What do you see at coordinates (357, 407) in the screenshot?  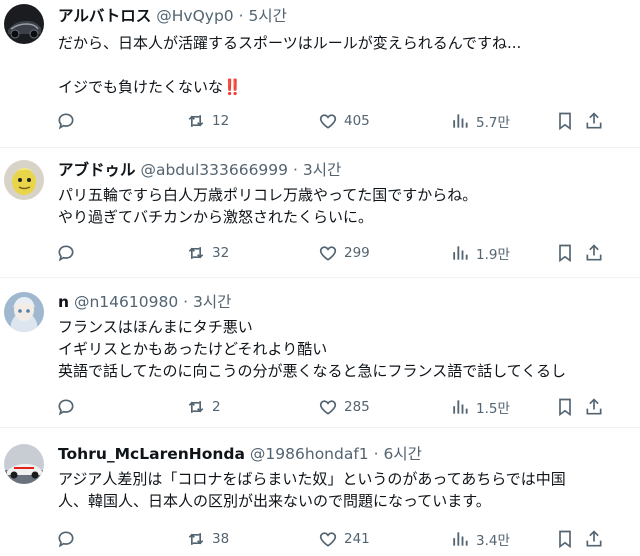 I see `like-count: 285` at bounding box center [357, 407].